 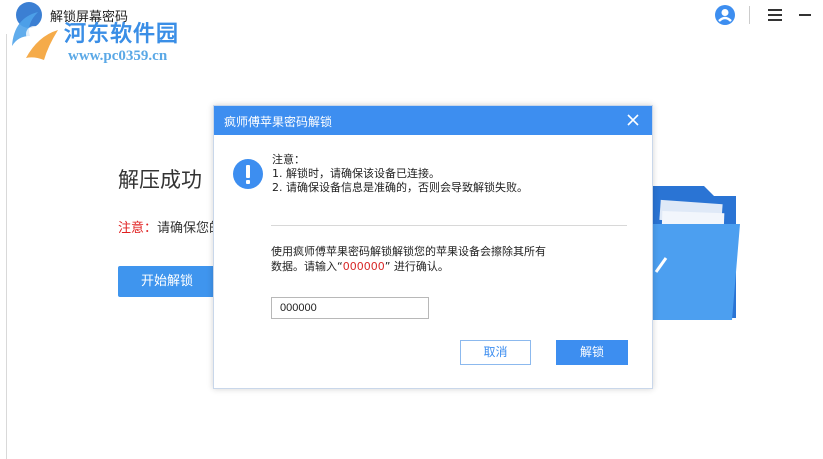 What do you see at coordinates (363, 266) in the screenshot?
I see `confirm-code: 000000` at bounding box center [363, 266].